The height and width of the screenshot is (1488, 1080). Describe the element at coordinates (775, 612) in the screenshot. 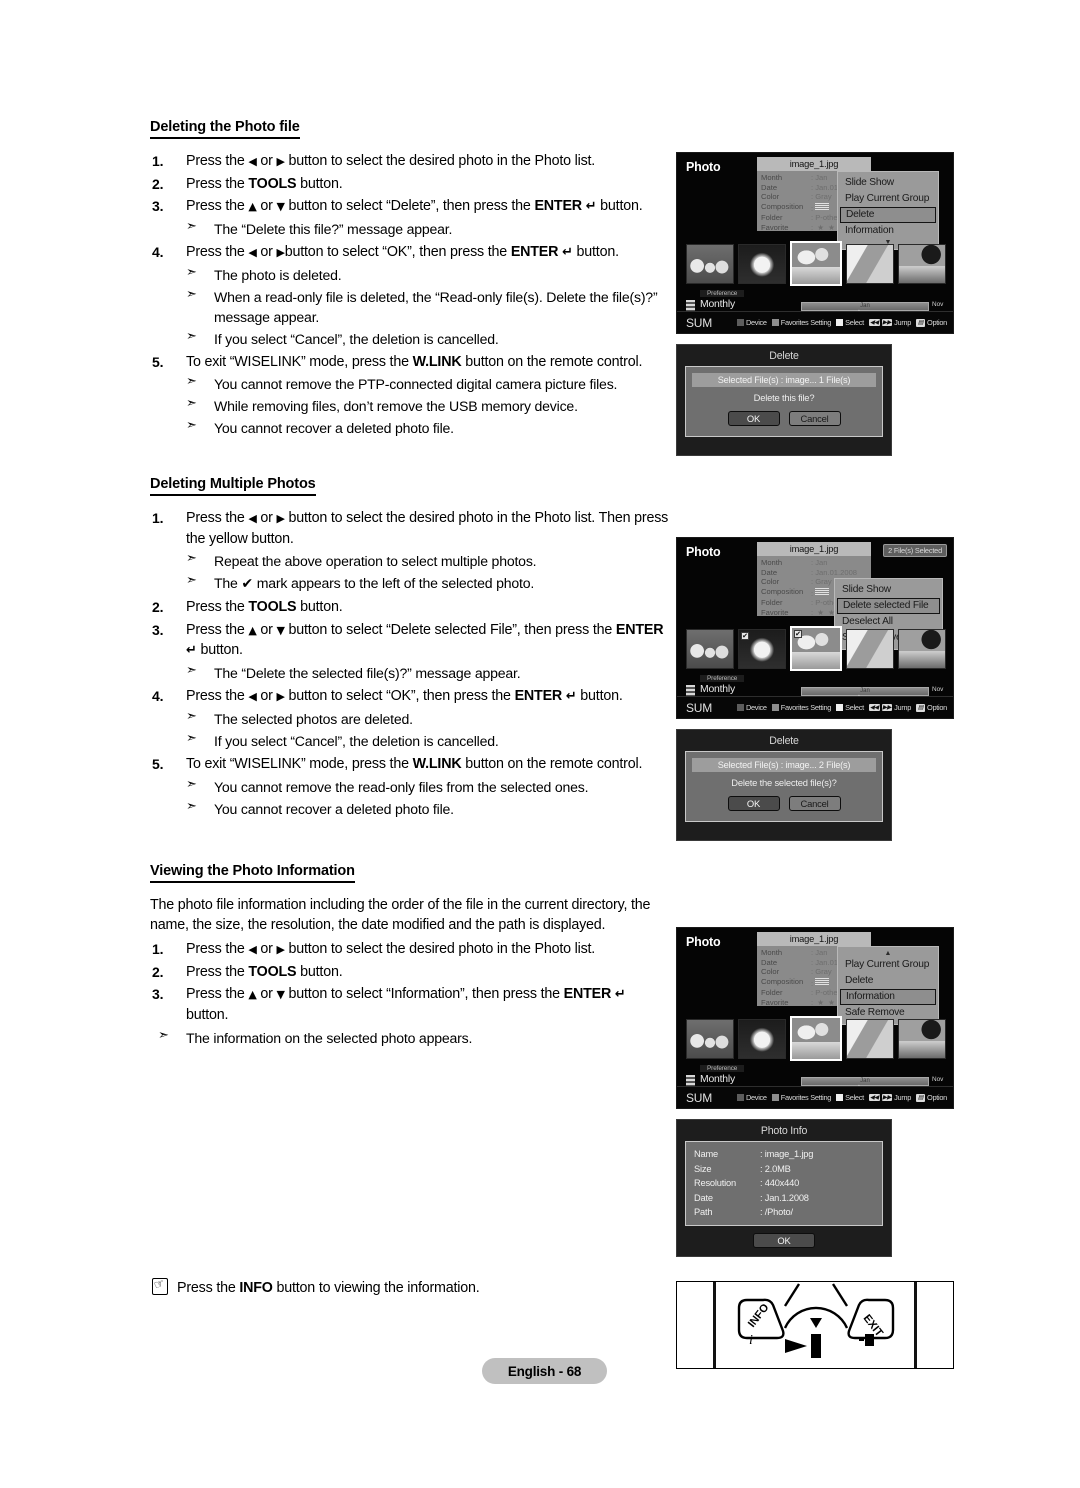

I see `meta-key: Favorite` at that location.